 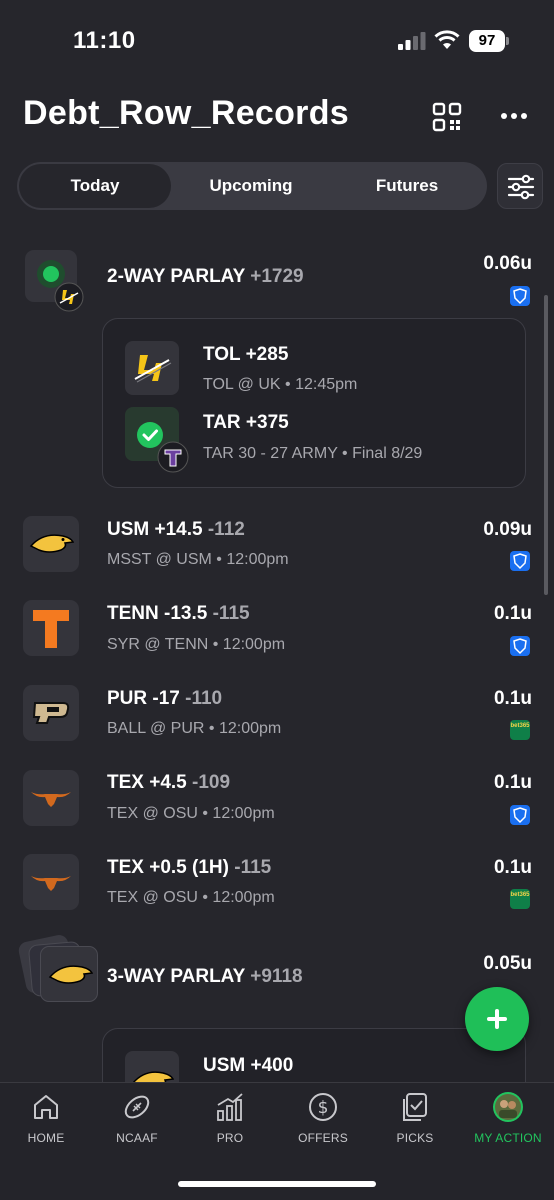 What do you see at coordinates (507, 263) in the screenshot?
I see `bet-units: 0.06u` at bounding box center [507, 263].